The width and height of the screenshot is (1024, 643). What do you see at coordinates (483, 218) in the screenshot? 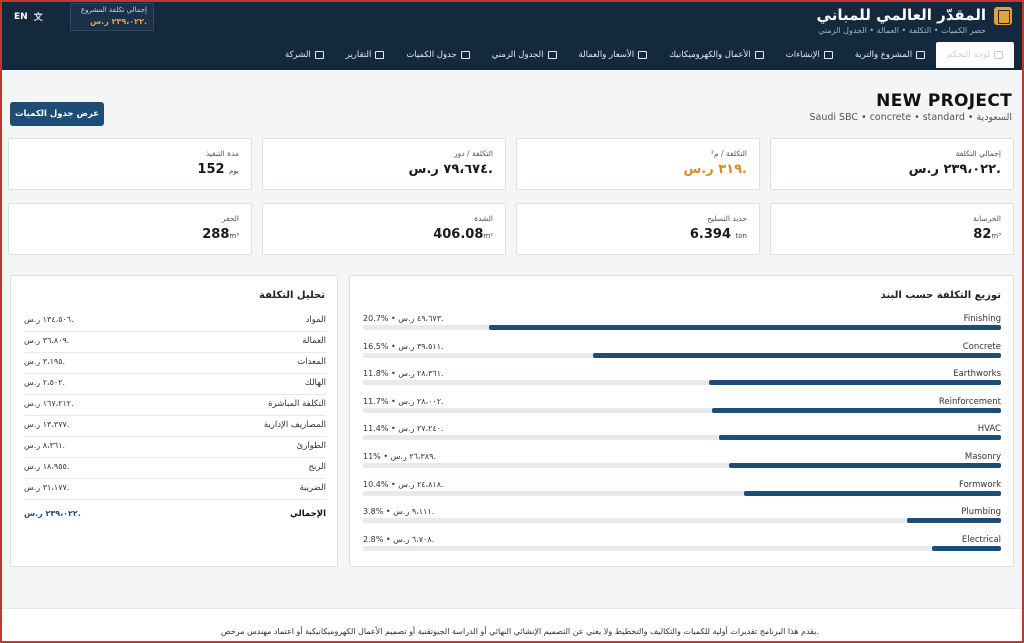
I see `stat-label: الشدة` at bounding box center [483, 218].